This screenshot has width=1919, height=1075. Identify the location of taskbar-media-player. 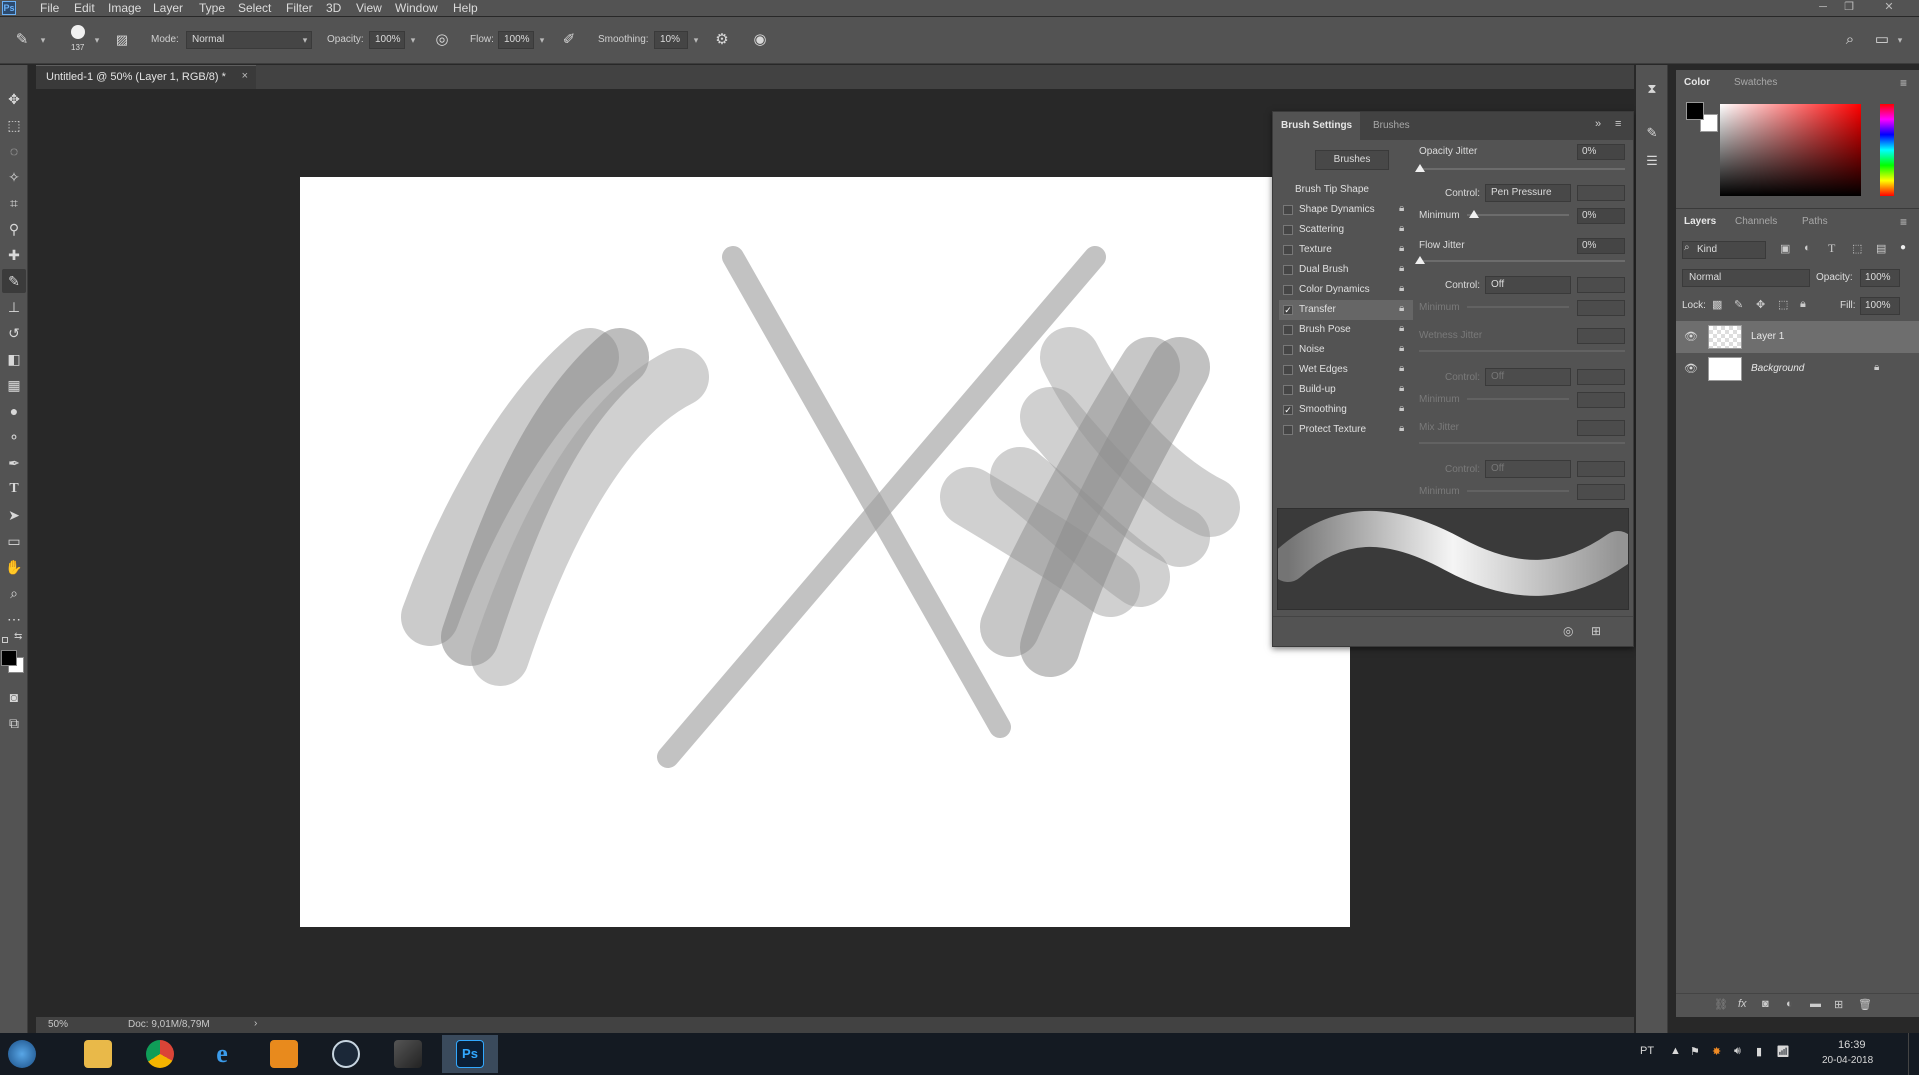
(284, 1054).